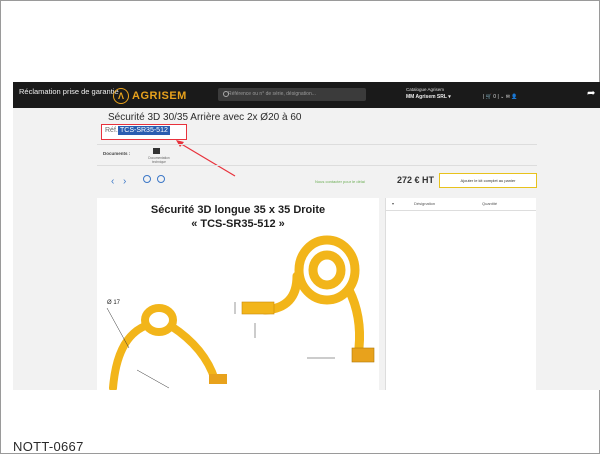 Image resolution: width=600 pixels, height=454 pixels. Describe the element at coordinates (124, 181) in the screenshot. I see `next-arrow-icon: ›` at that location.